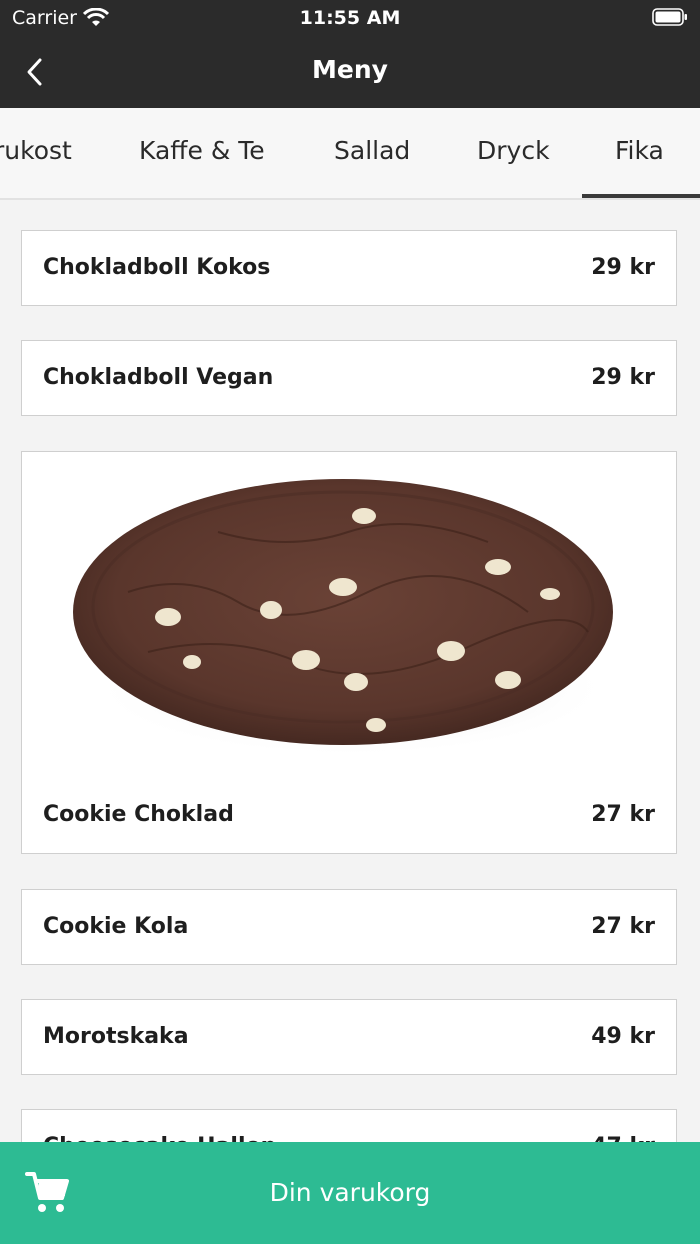 This screenshot has height=1244, width=700. Describe the element at coordinates (623, 1036) in the screenshot. I see `item-price: 49 kr` at that location.